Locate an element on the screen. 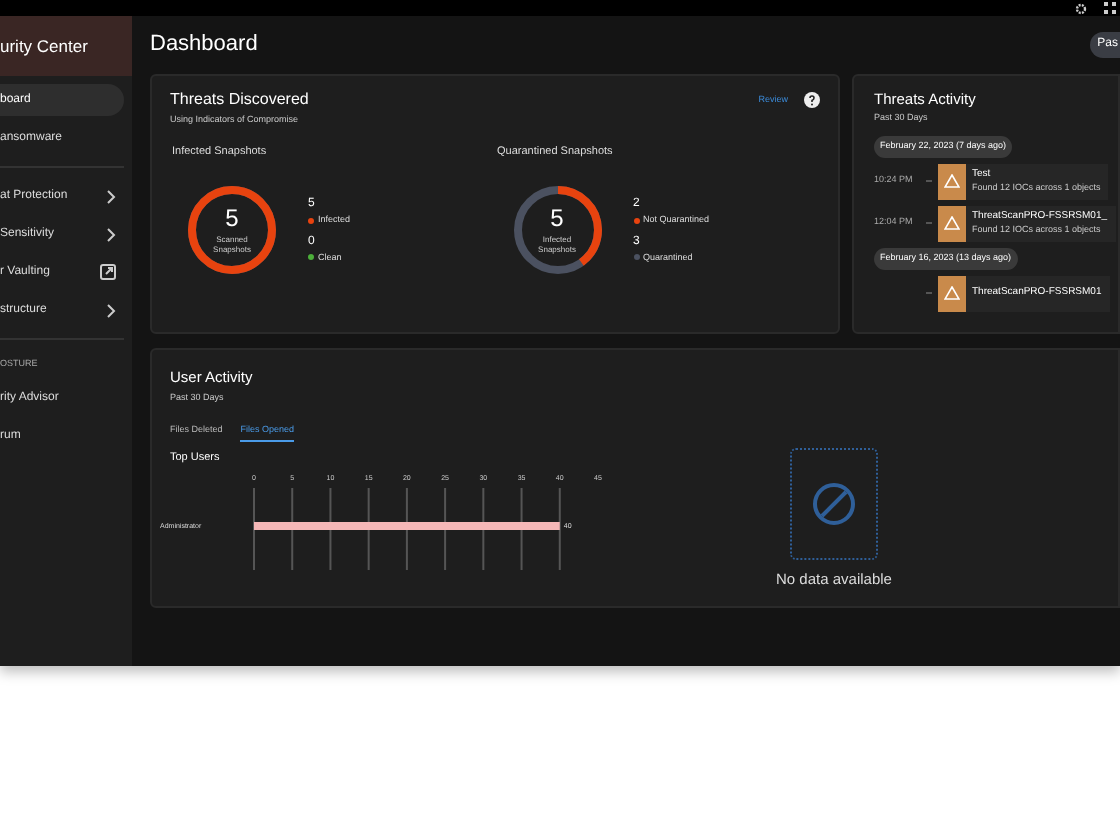  card-title: Threats Discovered is located at coordinates (239, 100).